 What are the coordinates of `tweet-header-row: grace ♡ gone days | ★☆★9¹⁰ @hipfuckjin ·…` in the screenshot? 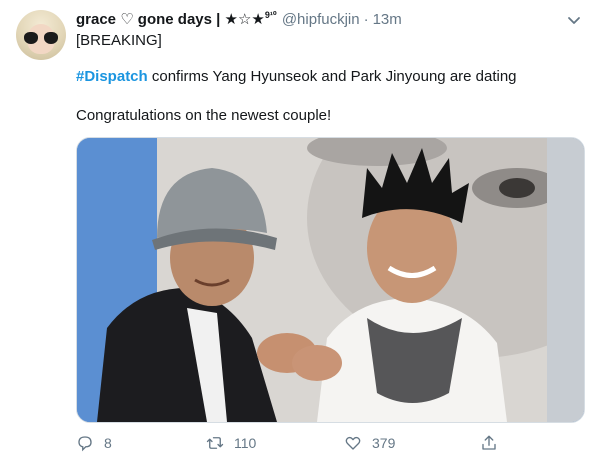 It's located at (330, 19).